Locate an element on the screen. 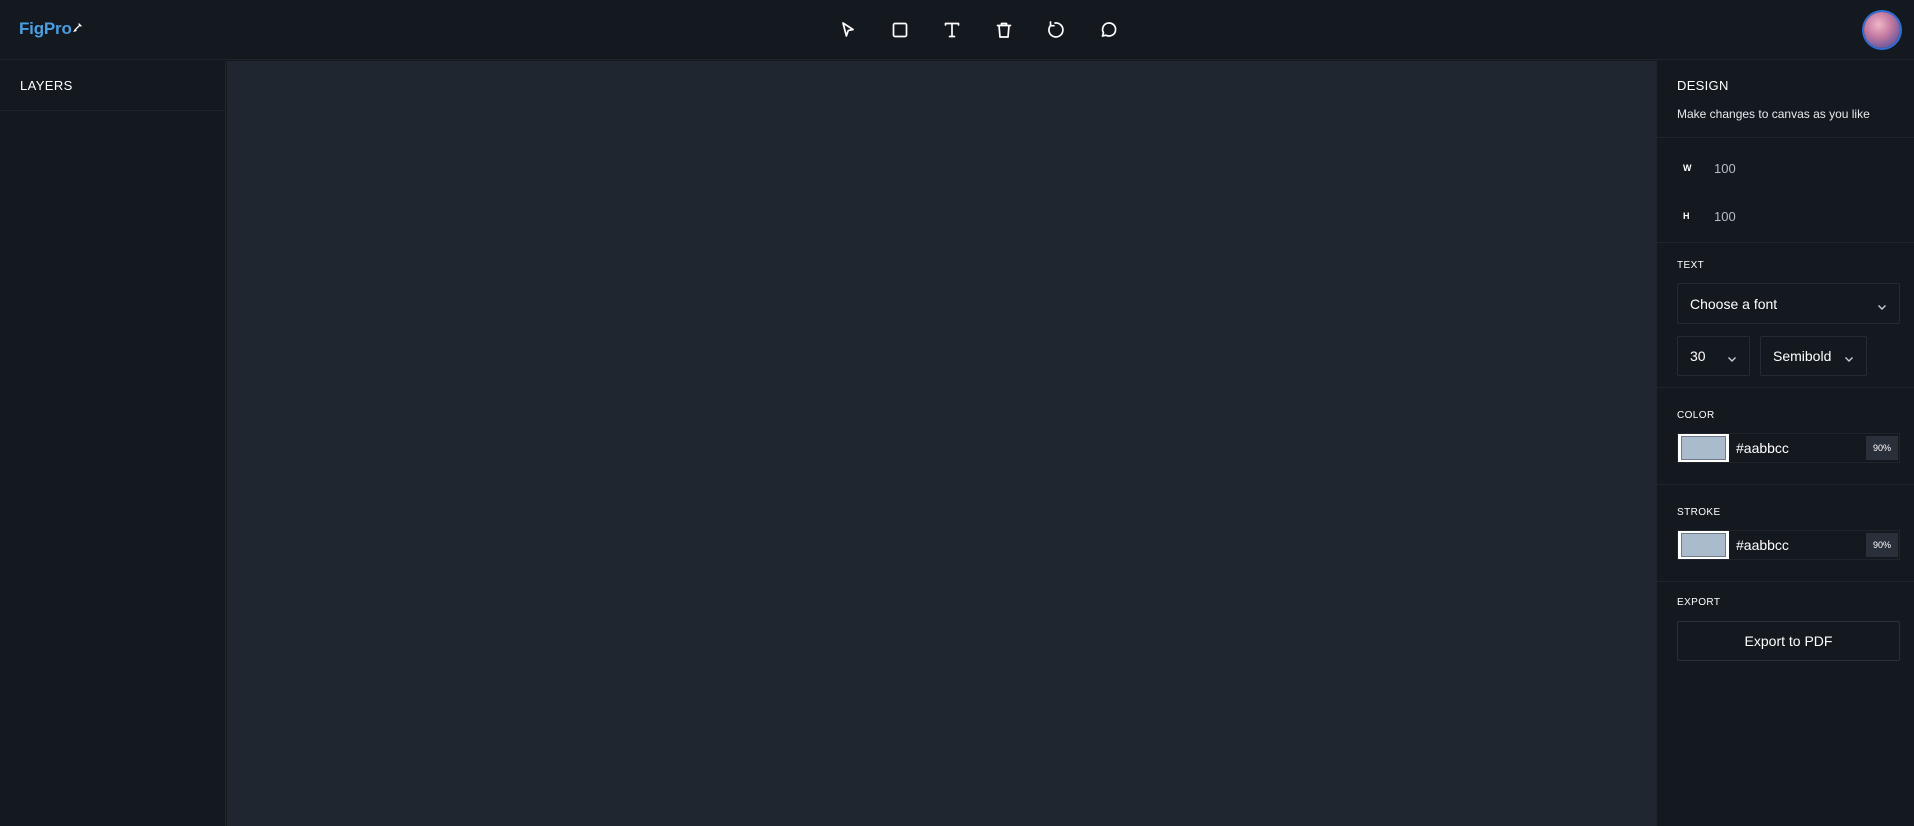  design-subtitle: Make changes to canvas as you like is located at coordinates (1773, 114).